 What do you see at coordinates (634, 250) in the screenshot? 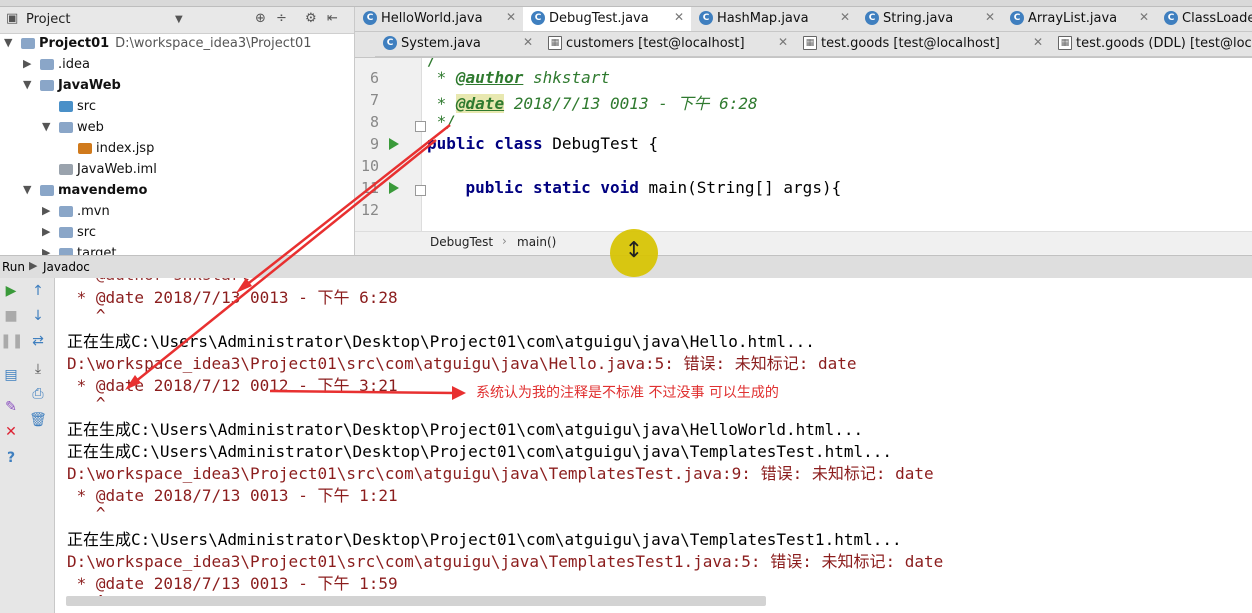
I see `resize-vertical-icon: ↕` at bounding box center [634, 250].